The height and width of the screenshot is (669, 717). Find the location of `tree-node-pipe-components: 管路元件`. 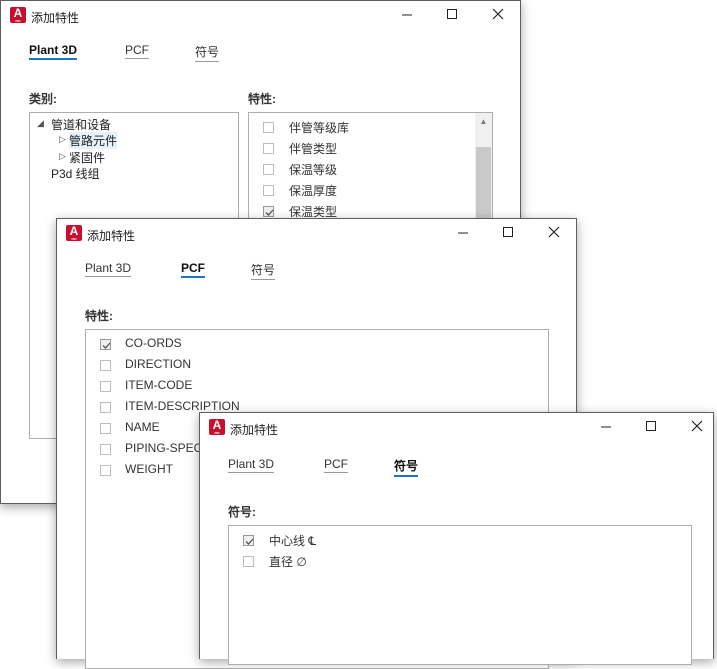

tree-node-pipe-components: 管路元件 is located at coordinates (93, 140).